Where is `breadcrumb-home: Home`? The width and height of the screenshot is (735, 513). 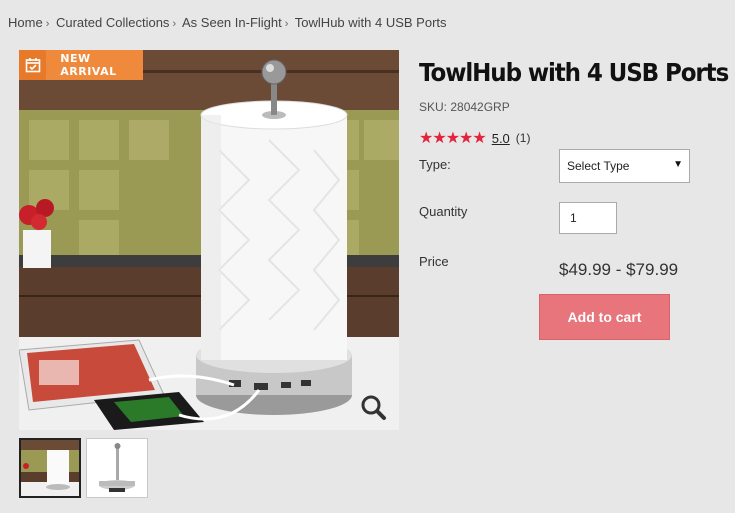 breadcrumb-home: Home is located at coordinates (25, 22).